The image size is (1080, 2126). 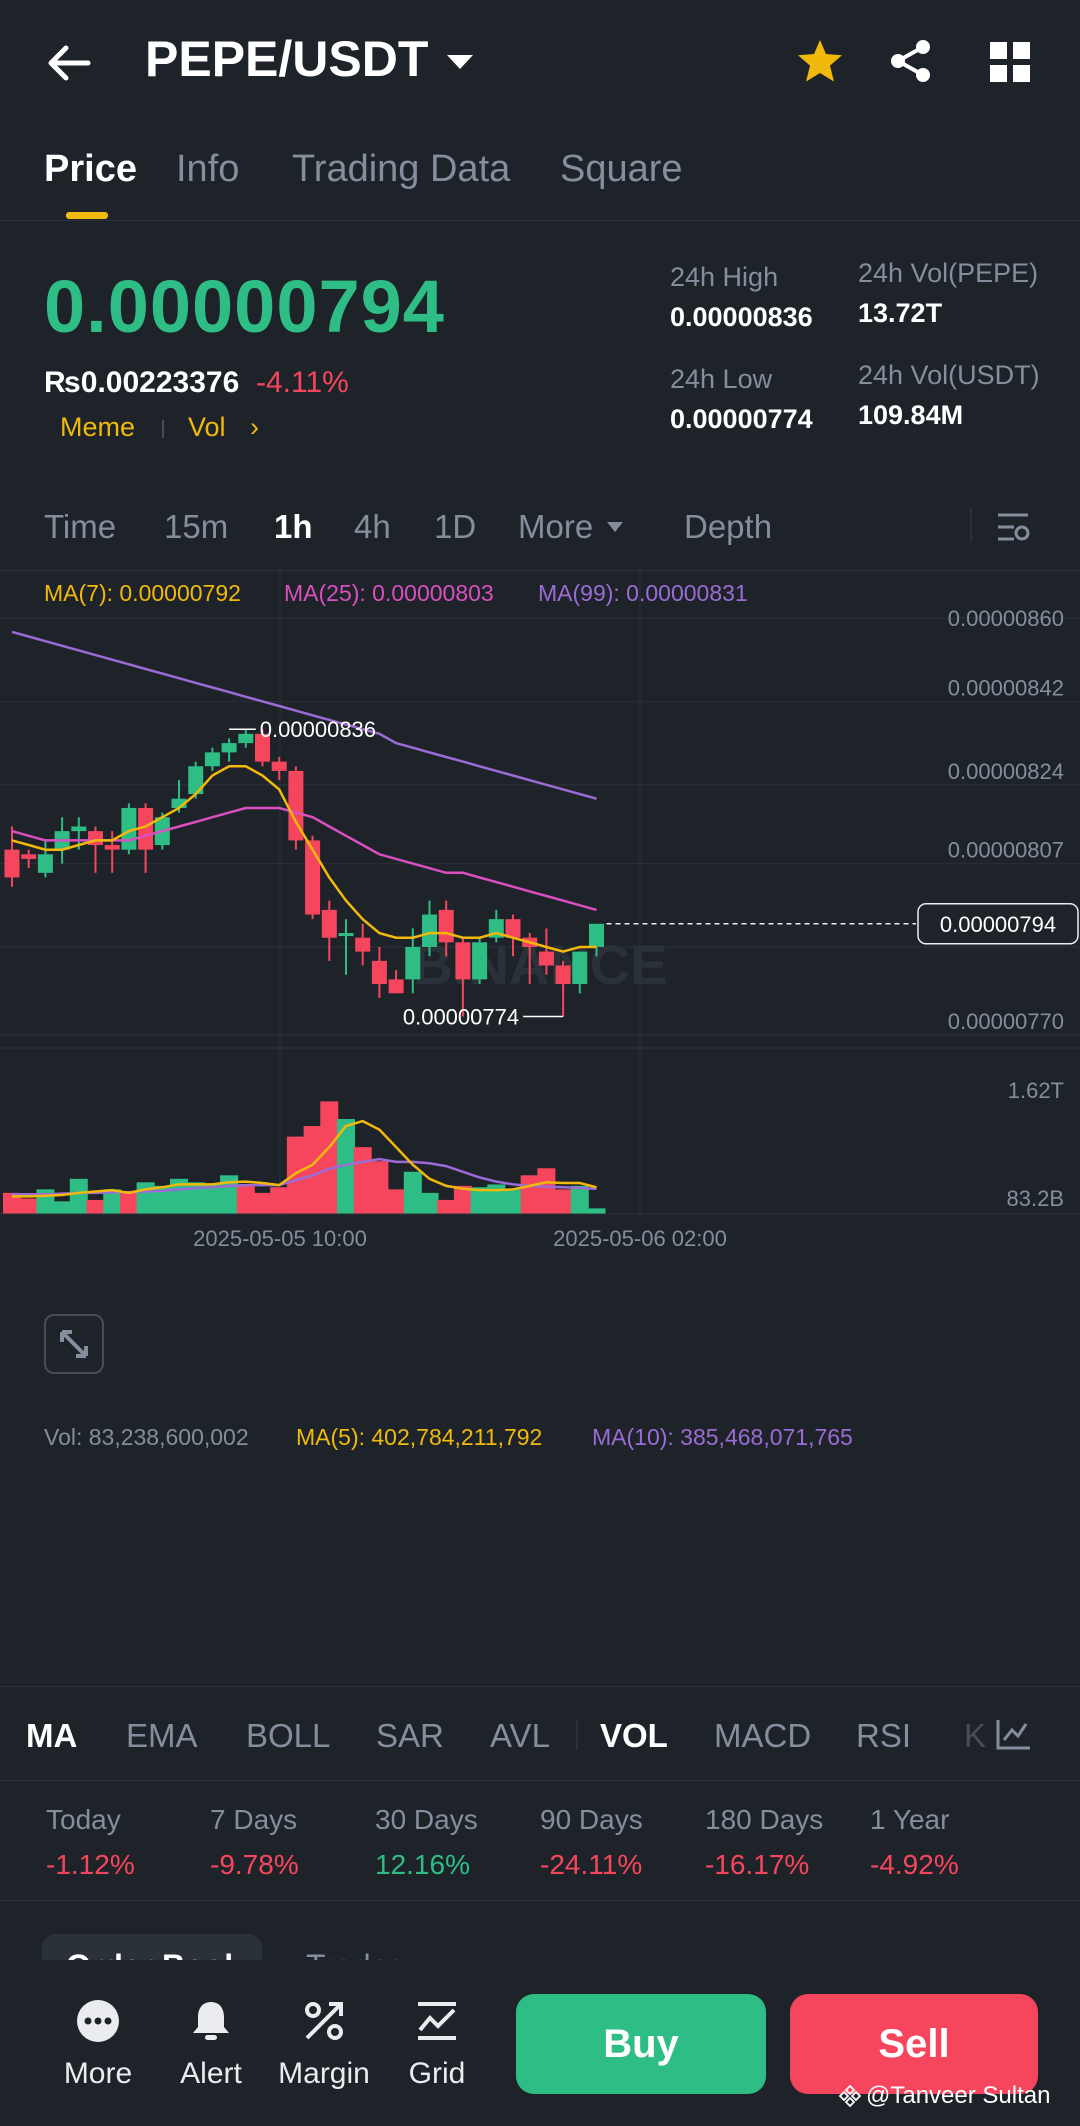 What do you see at coordinates (372, 527) in the screenshot?
I see `timeframe-4h: 4h` at bounding box center [372, 527].